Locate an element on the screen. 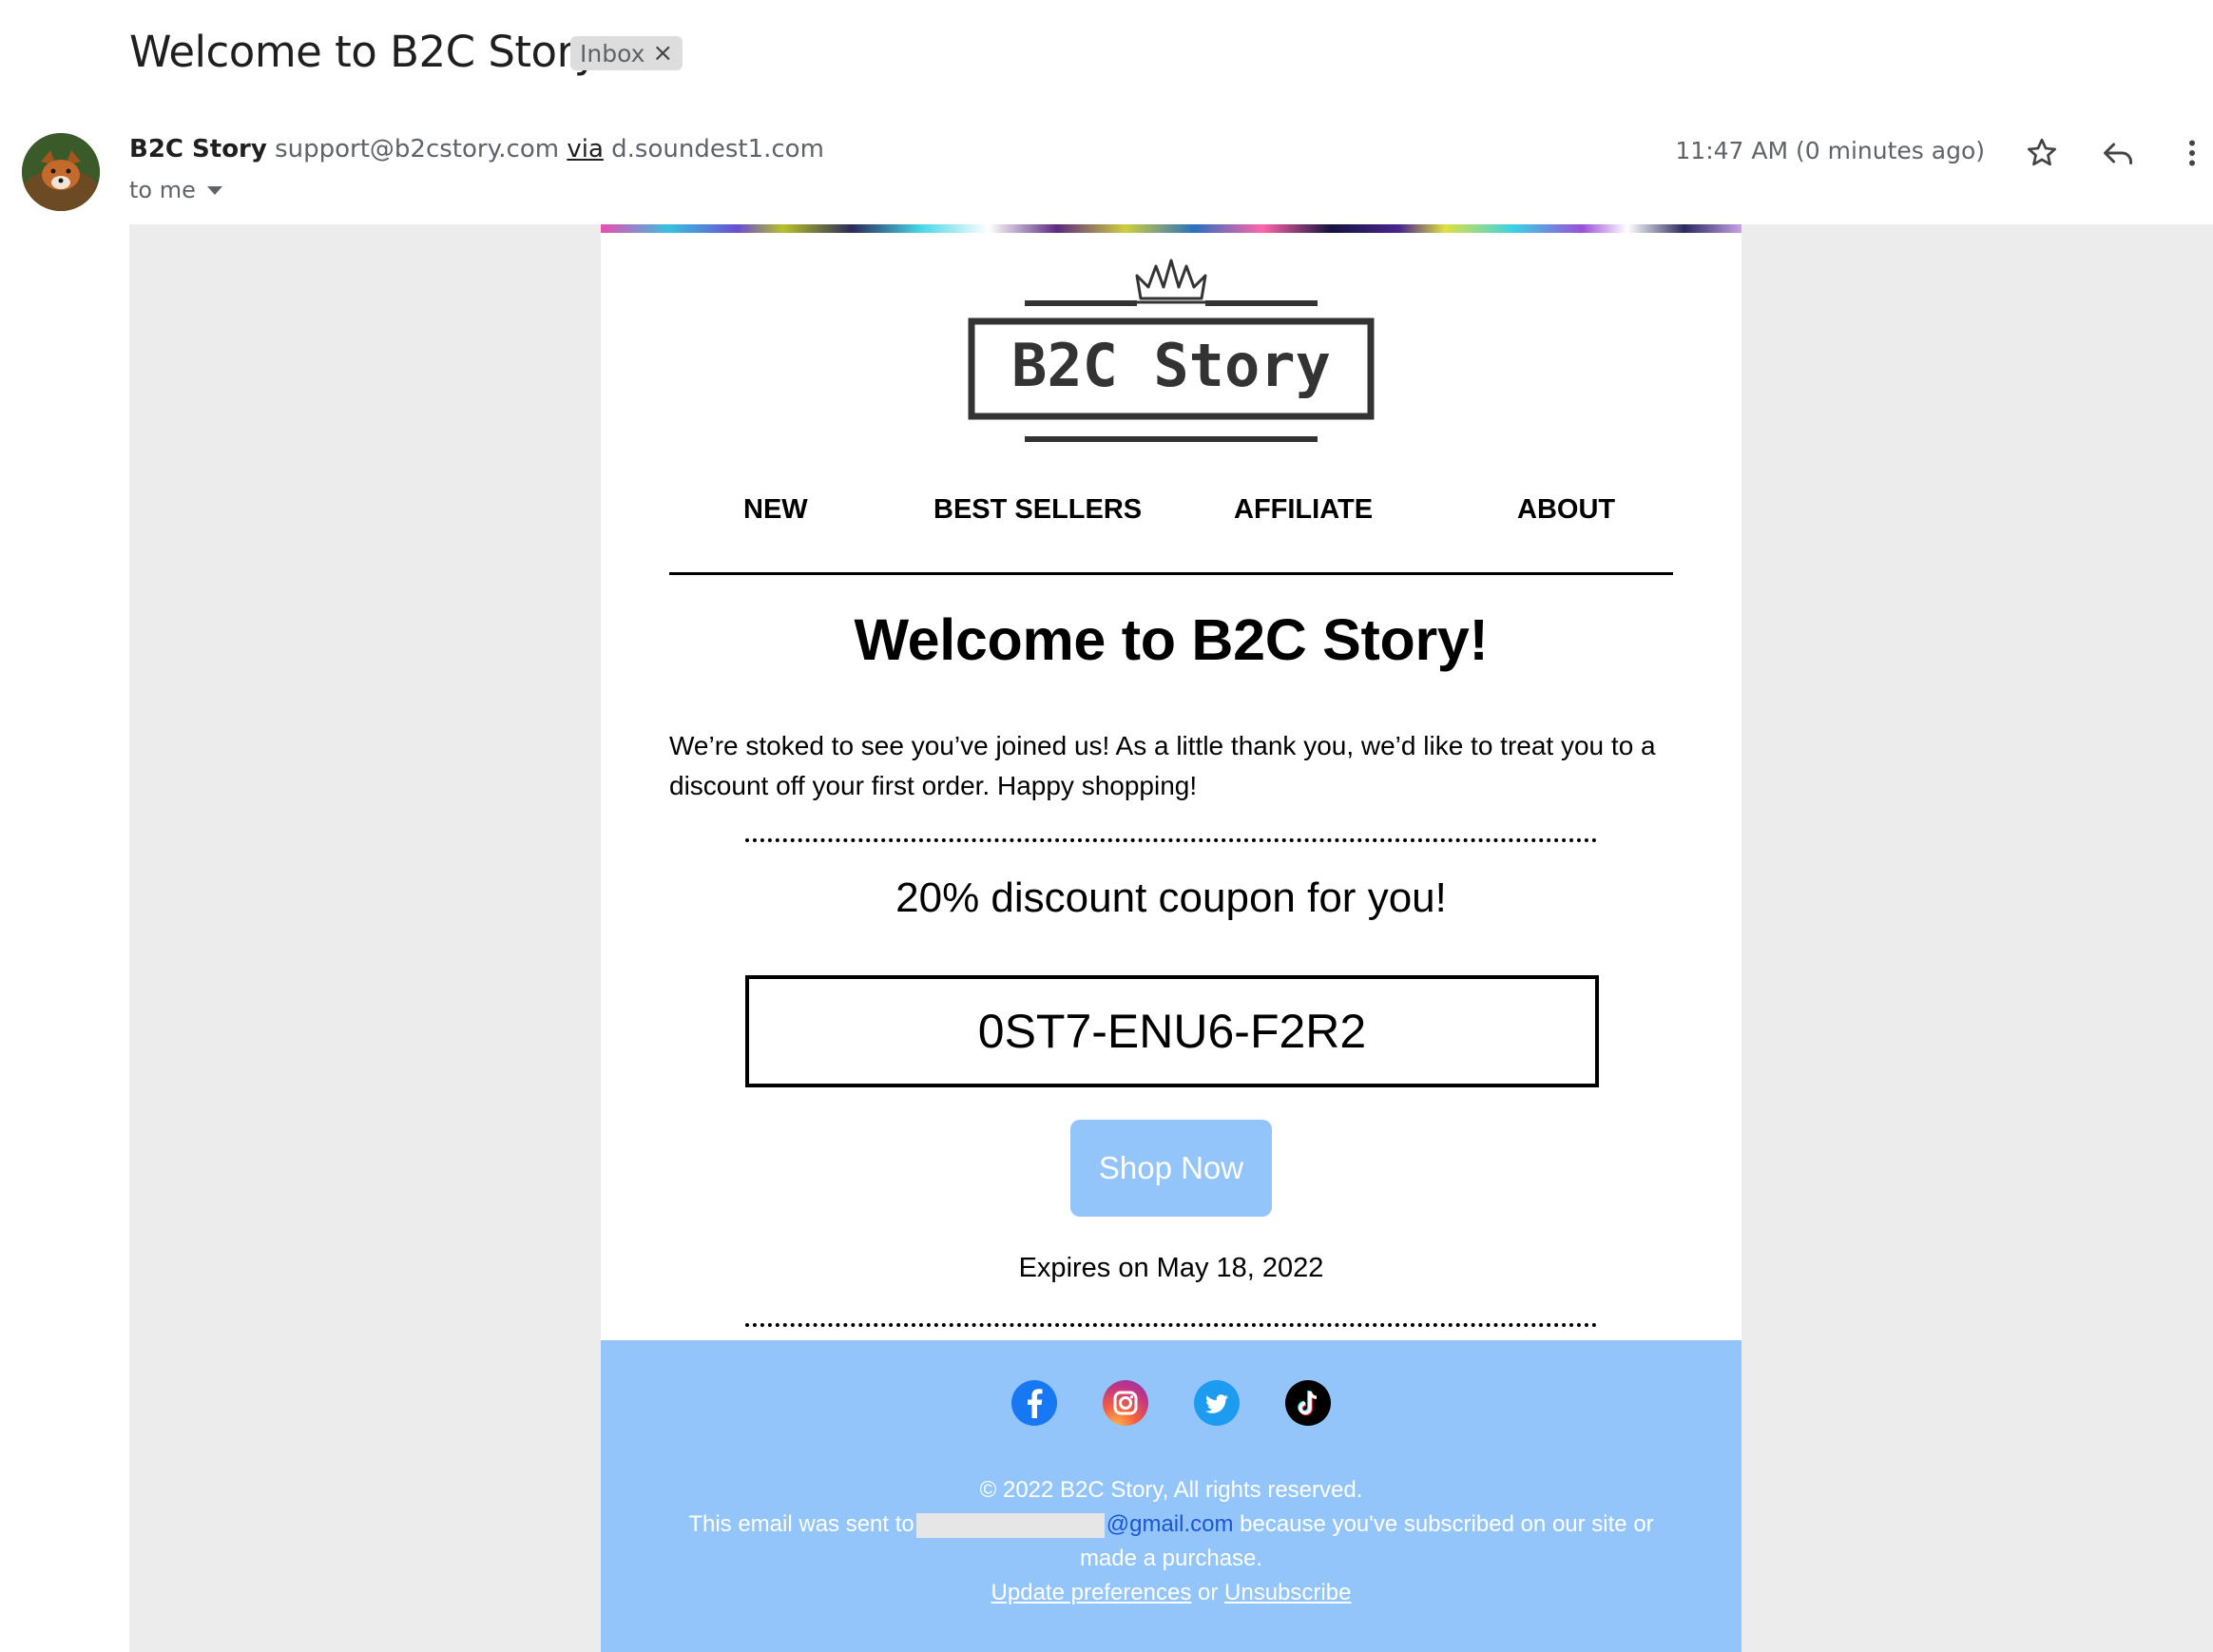 The image size is (2213, 1652). nav-affiliate: AFFILIATE is located at coordinates (1303, 510).